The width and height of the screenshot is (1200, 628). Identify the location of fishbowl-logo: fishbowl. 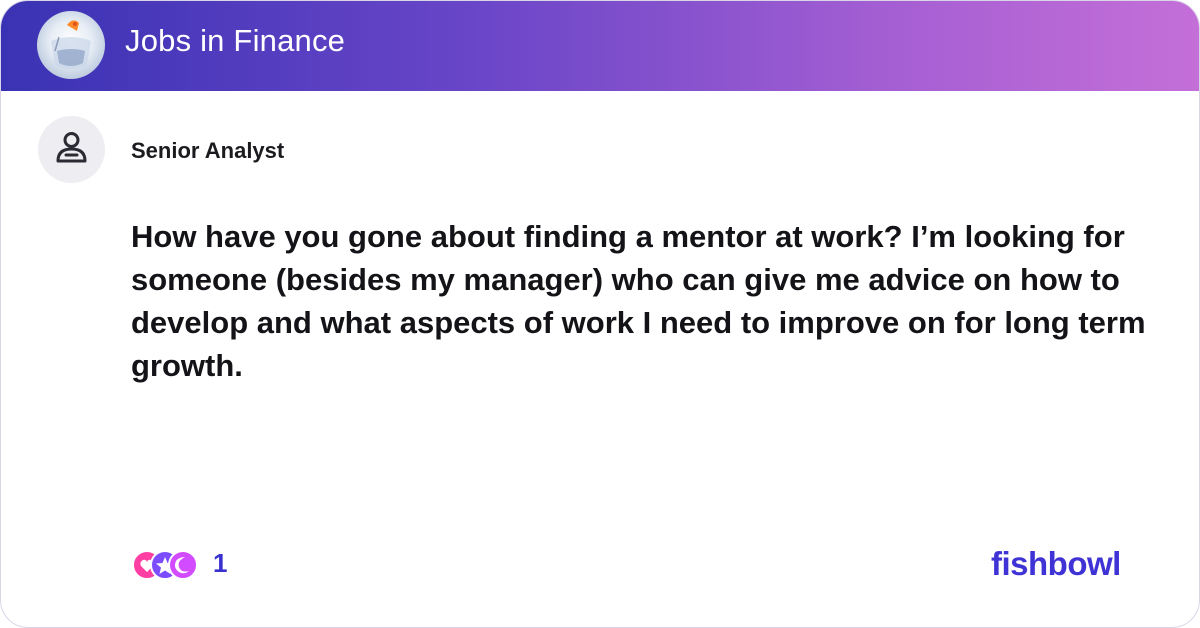
(1056, 564).